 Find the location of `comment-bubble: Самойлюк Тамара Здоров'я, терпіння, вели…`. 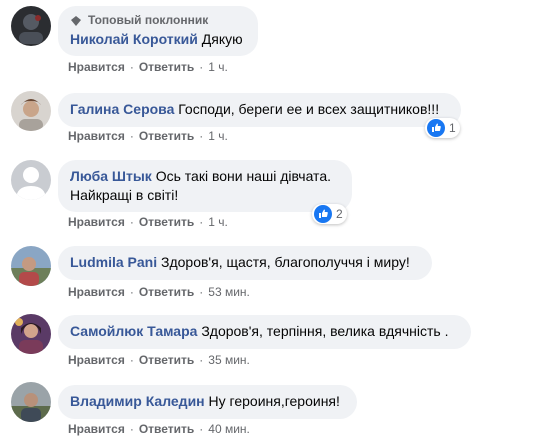

comment-bubble: Самойлюк Тамара Здоров'я, терпіння, вели… is located at coordinates (264, 332).